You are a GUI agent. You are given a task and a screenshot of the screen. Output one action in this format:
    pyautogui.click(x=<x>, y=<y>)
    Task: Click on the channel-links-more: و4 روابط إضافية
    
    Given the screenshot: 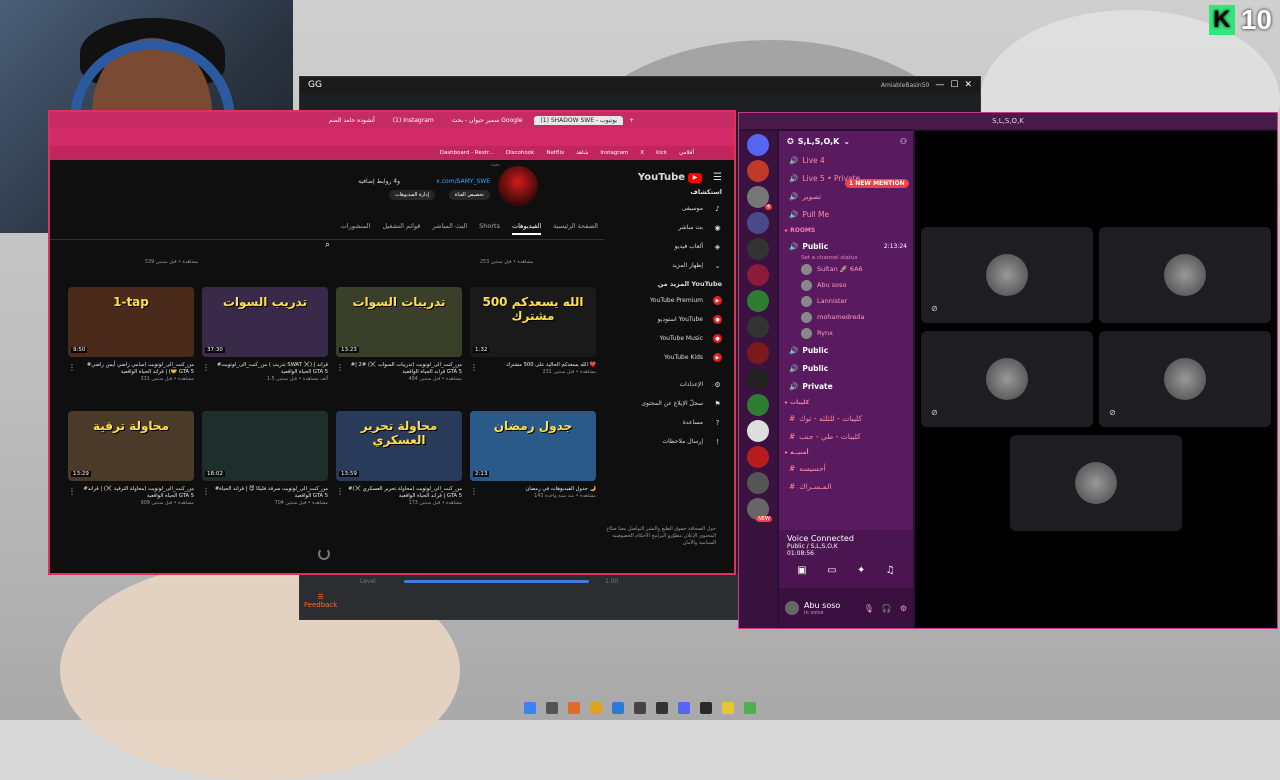 What is the action you would take?
    pyautogui.click(x=379, y=181)
    